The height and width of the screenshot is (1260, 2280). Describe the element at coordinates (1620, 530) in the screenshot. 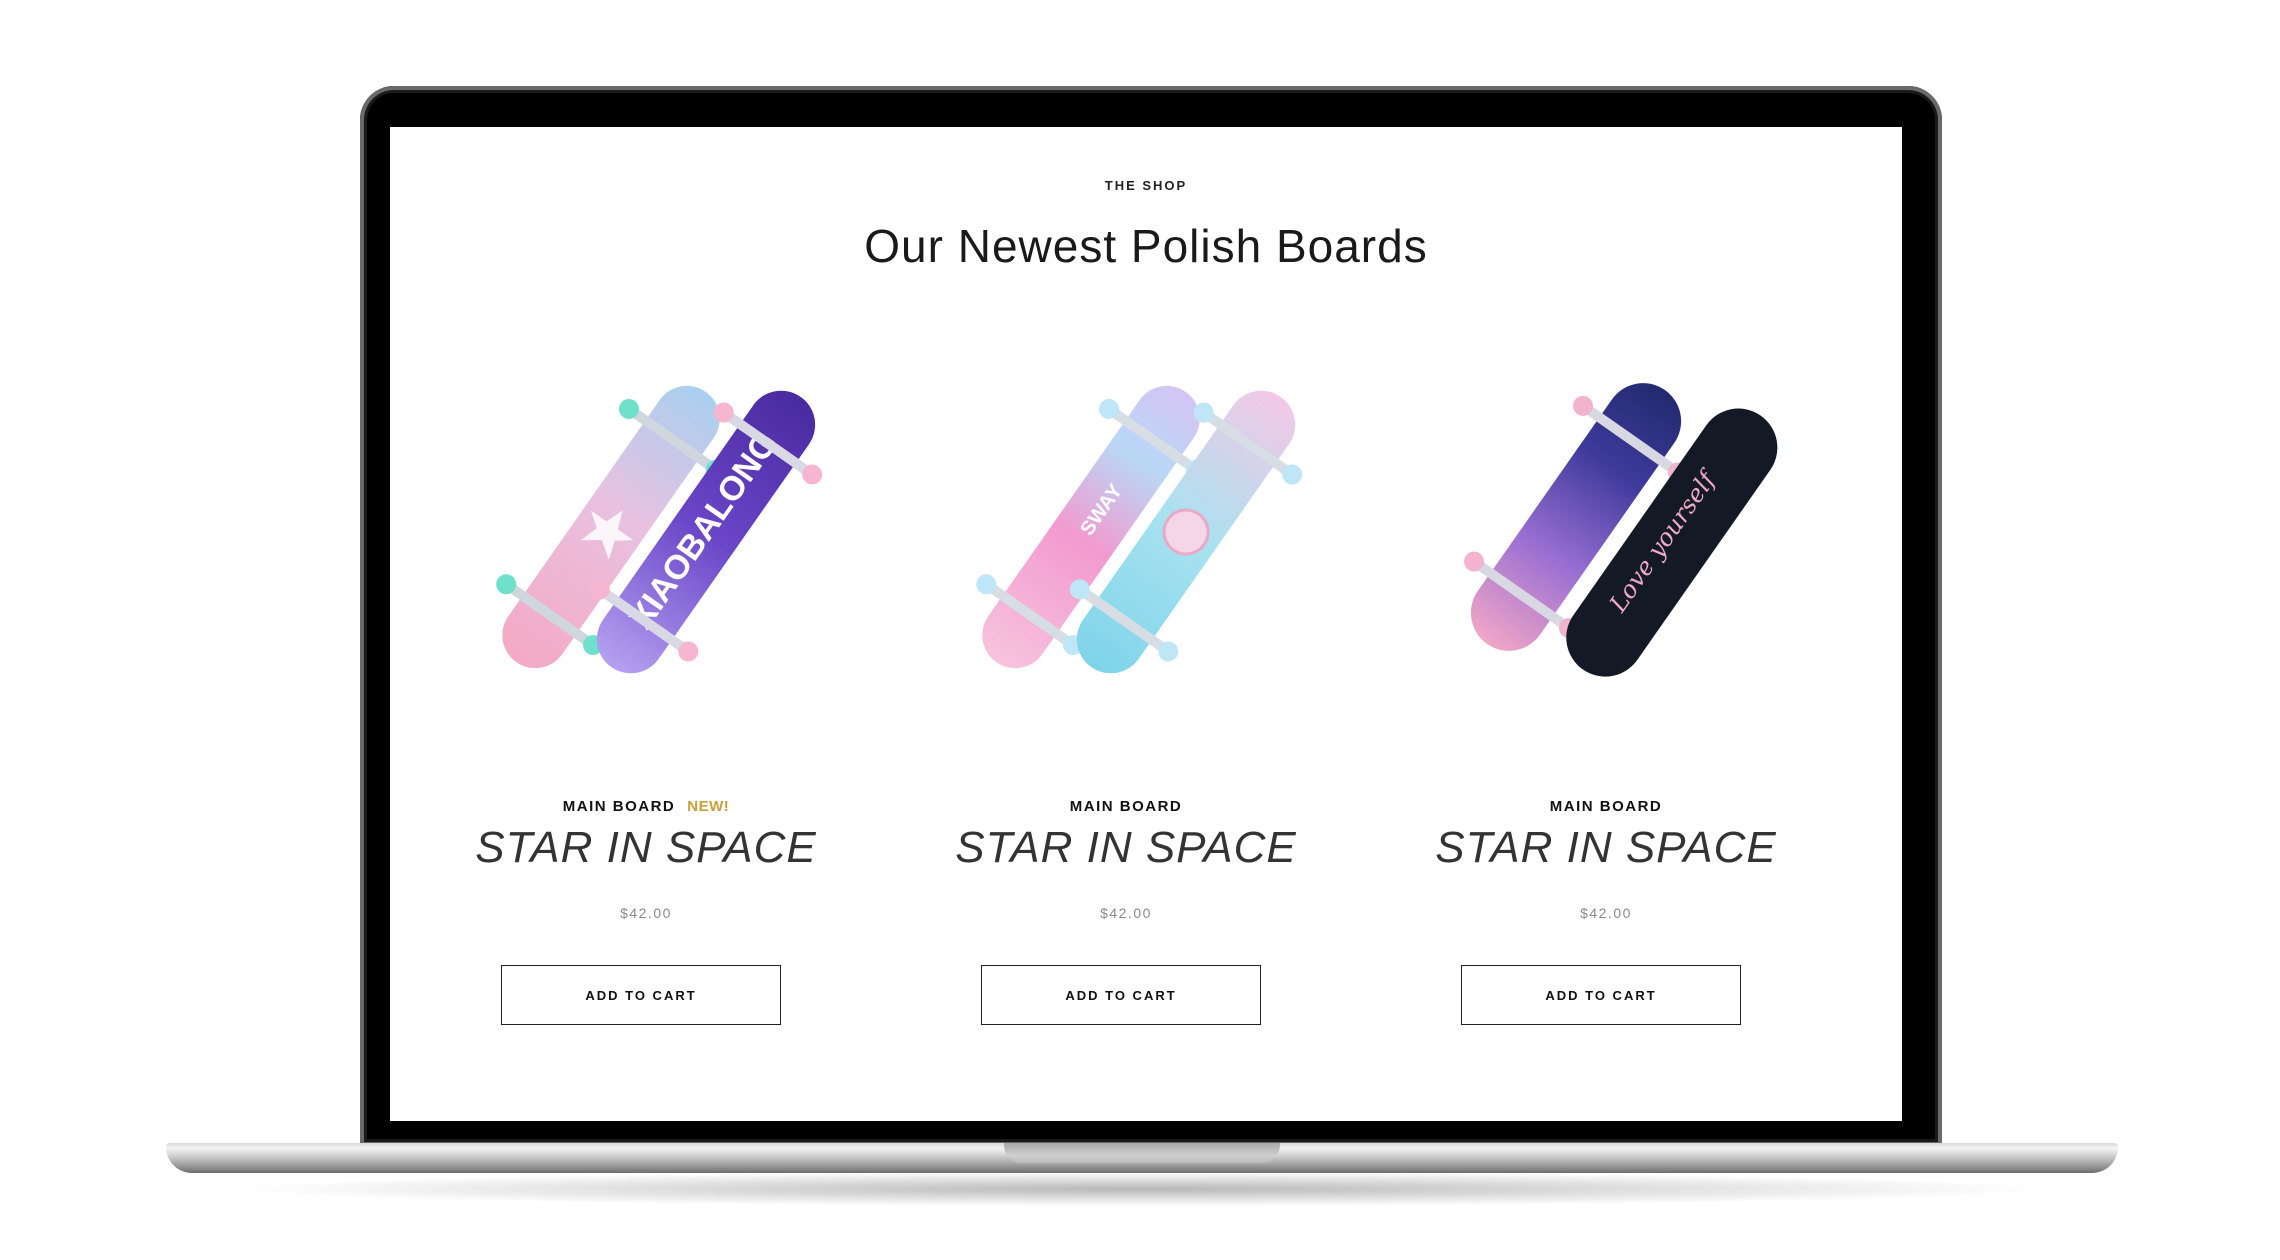

I see `skateboards-illustration: Love yourself` at that location.